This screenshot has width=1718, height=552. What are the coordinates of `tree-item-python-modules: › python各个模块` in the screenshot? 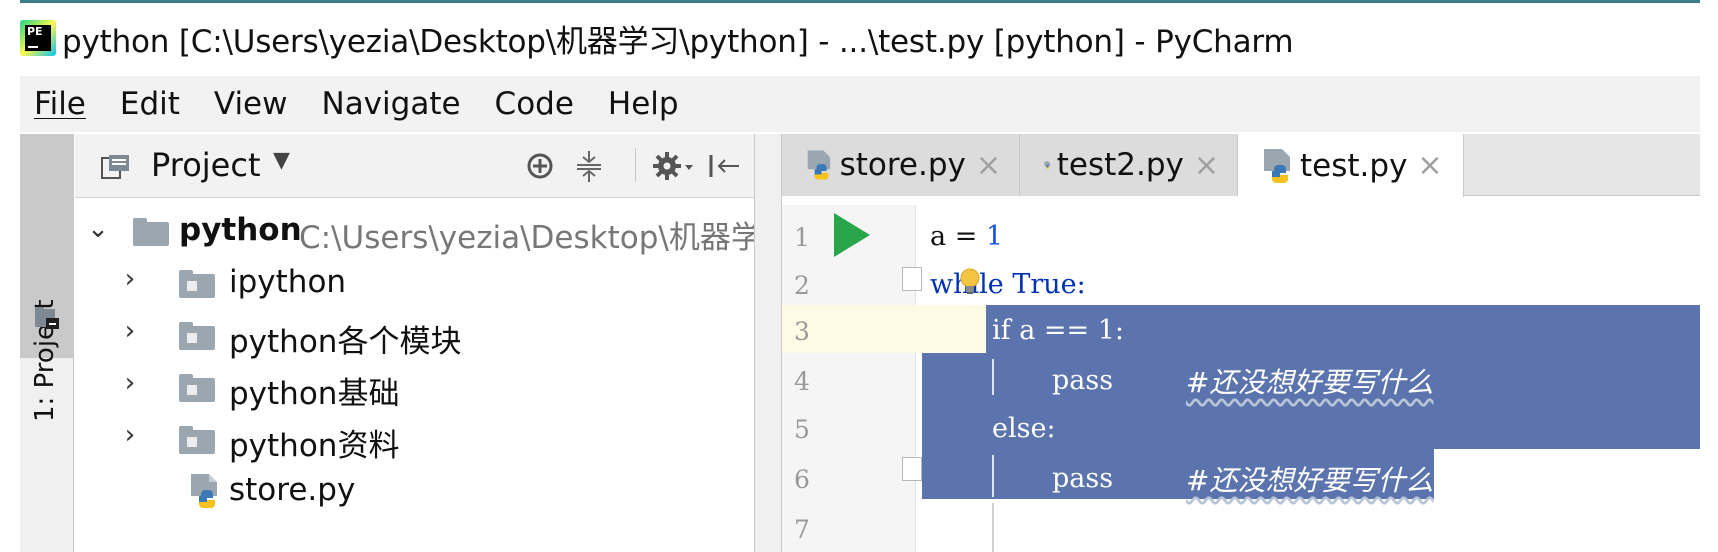 It's located at (415, 336).